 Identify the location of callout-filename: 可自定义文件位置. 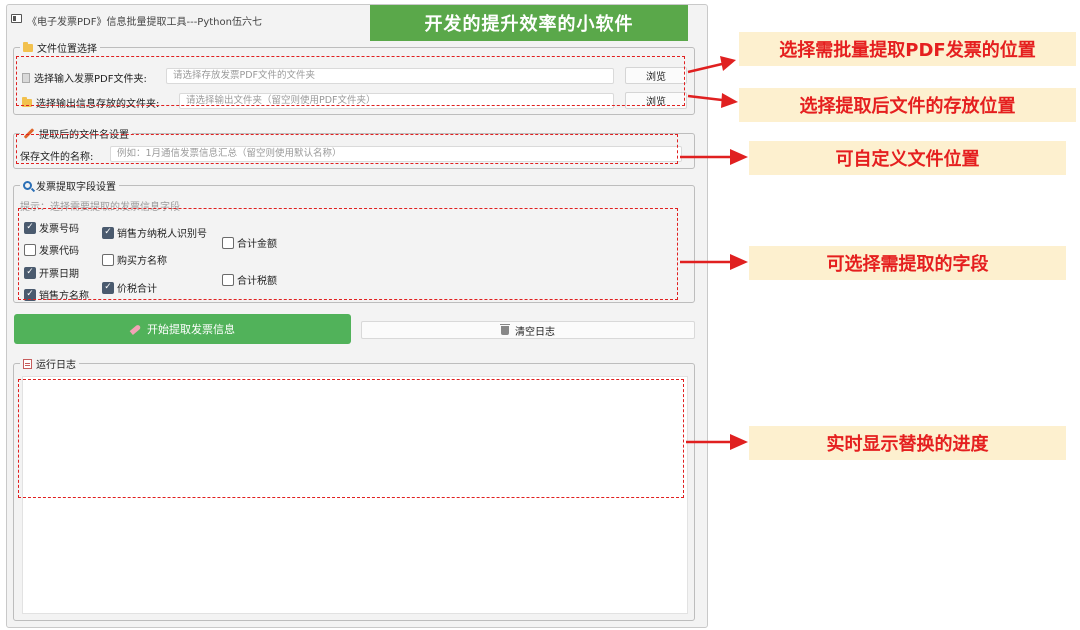
(907, 158).